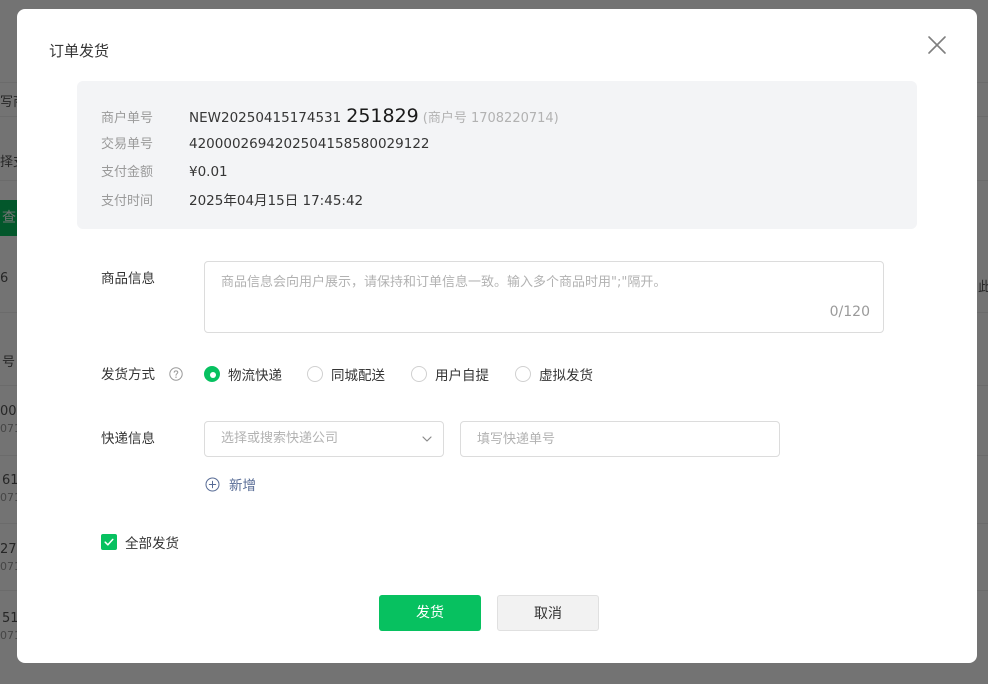 The image size is (988, 684). Describe the element at coordinates (490, 118) in the screenshot. I see `merchant-id: (商户号 1708220714)` at that location.